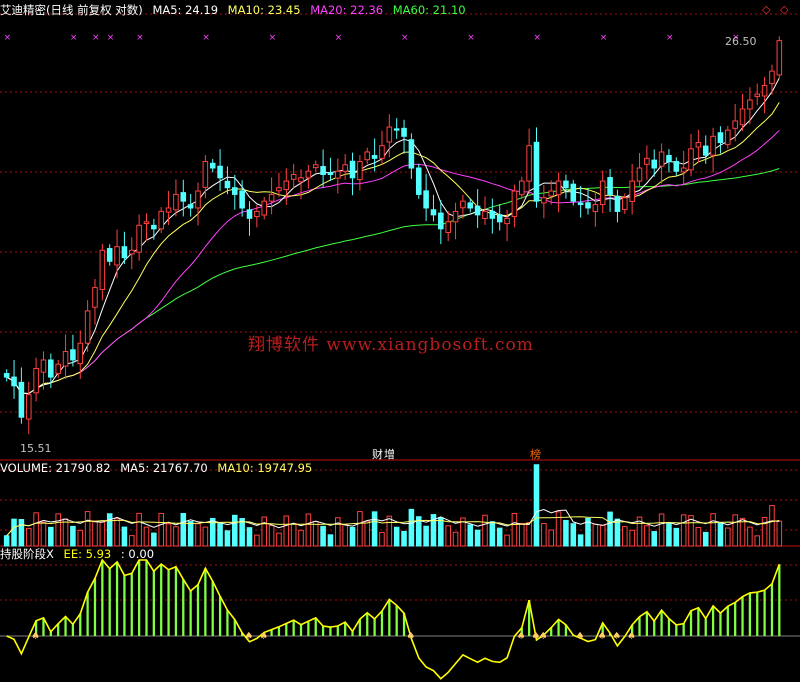  I want to click on event-mark-3: 榜, so click(535, 454).